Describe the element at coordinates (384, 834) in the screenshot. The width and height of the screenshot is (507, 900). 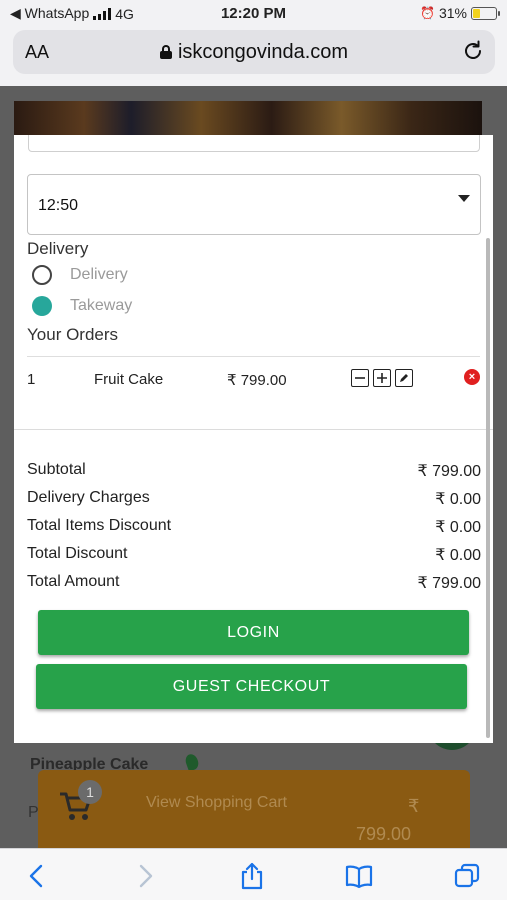
I see `cart-total: 799.00` at that location.